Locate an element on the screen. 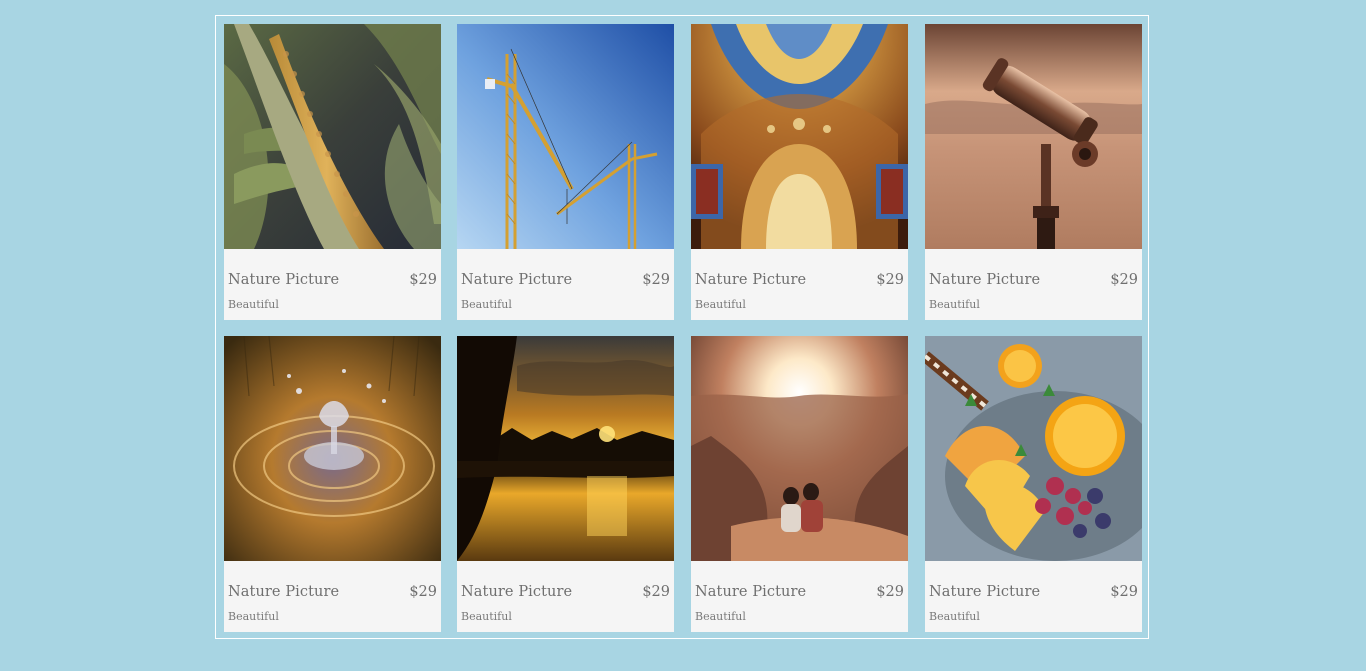 The image size is (1366, 671). product-image-lake-sunset is located at coordinates (565, 448).